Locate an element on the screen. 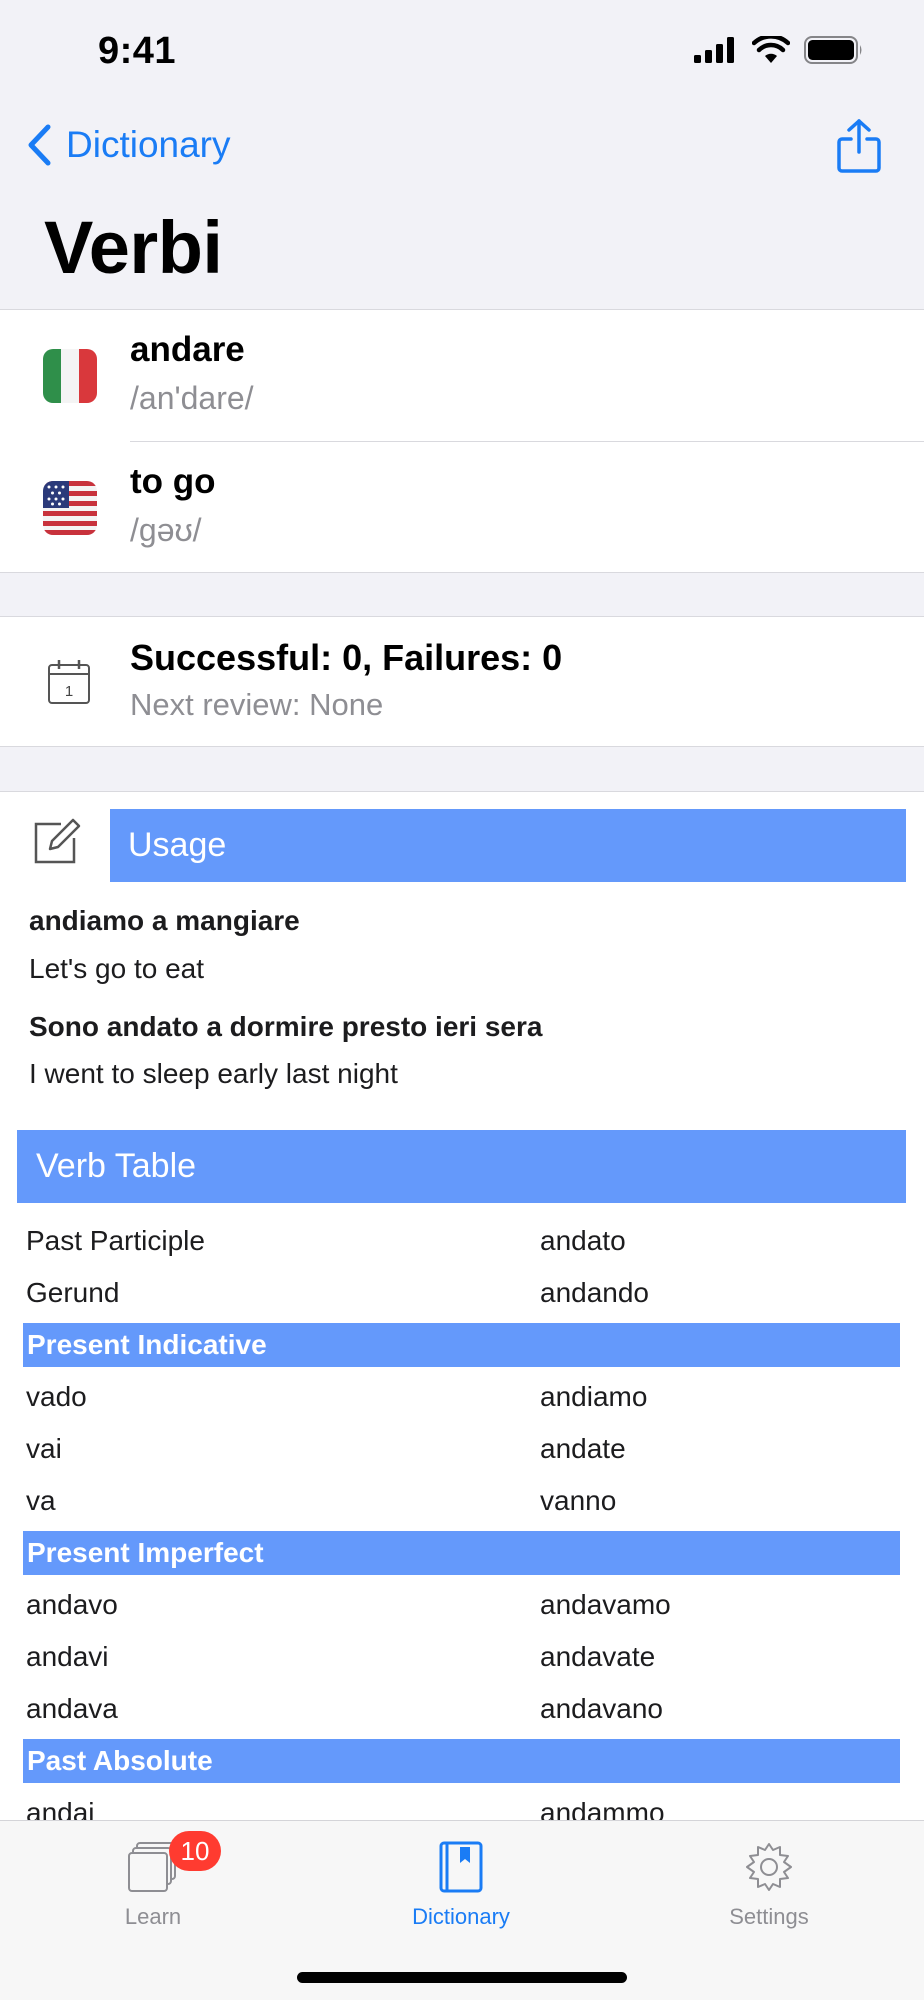 The image size is (924, 2000). word-pronunciation: /an'dare/ is located at coordinates (192, 398).